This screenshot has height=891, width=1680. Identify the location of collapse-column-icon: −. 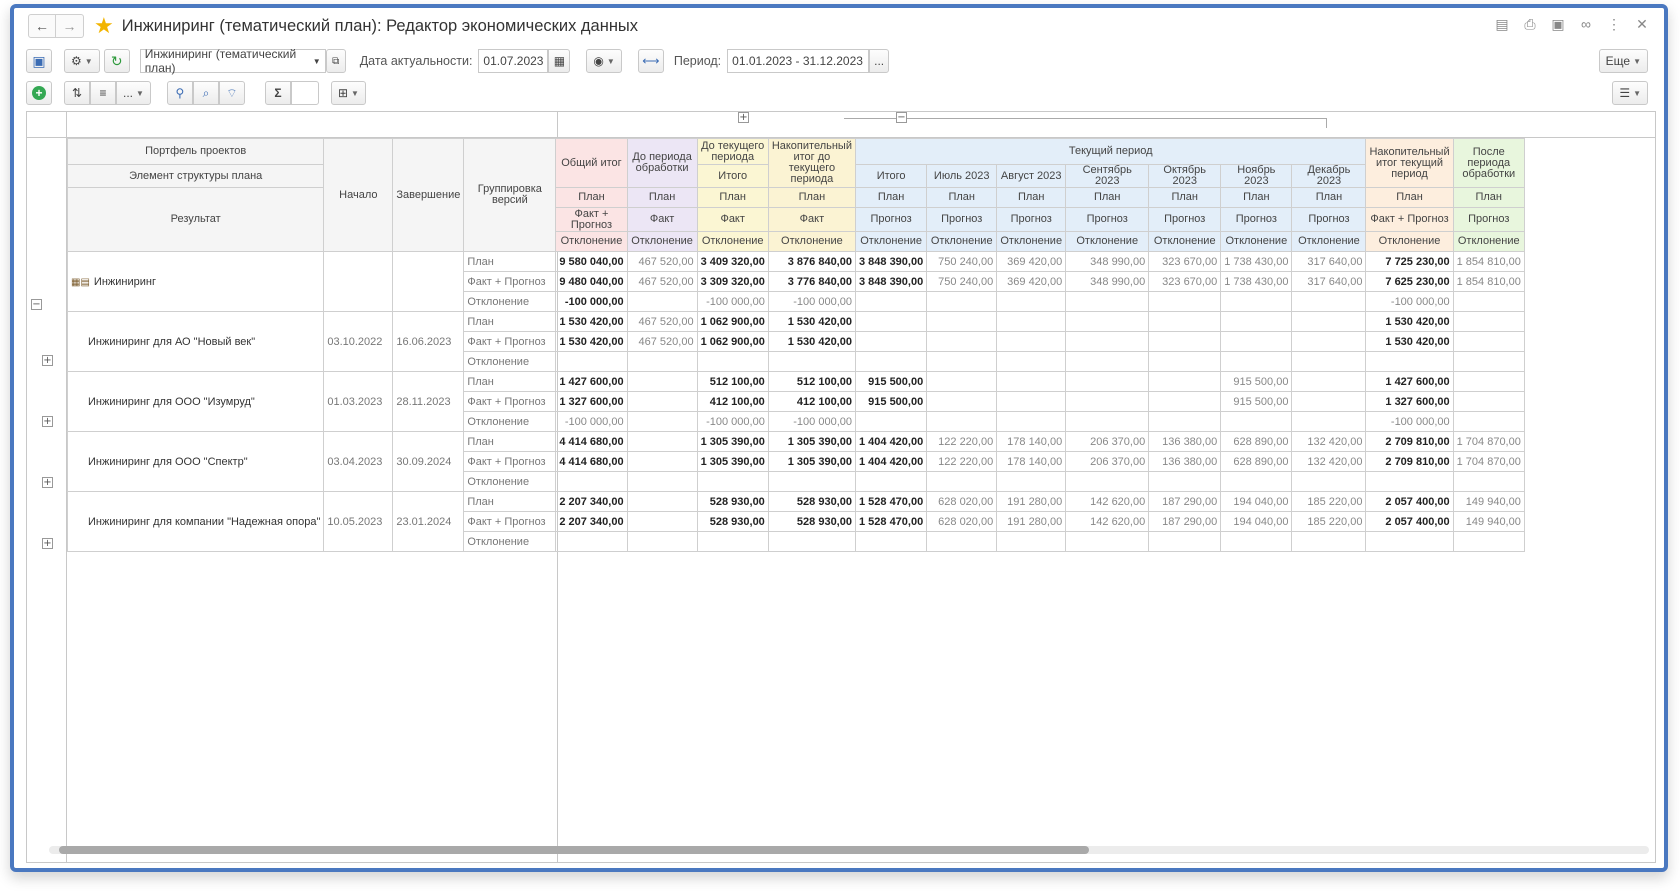
(901, 117).